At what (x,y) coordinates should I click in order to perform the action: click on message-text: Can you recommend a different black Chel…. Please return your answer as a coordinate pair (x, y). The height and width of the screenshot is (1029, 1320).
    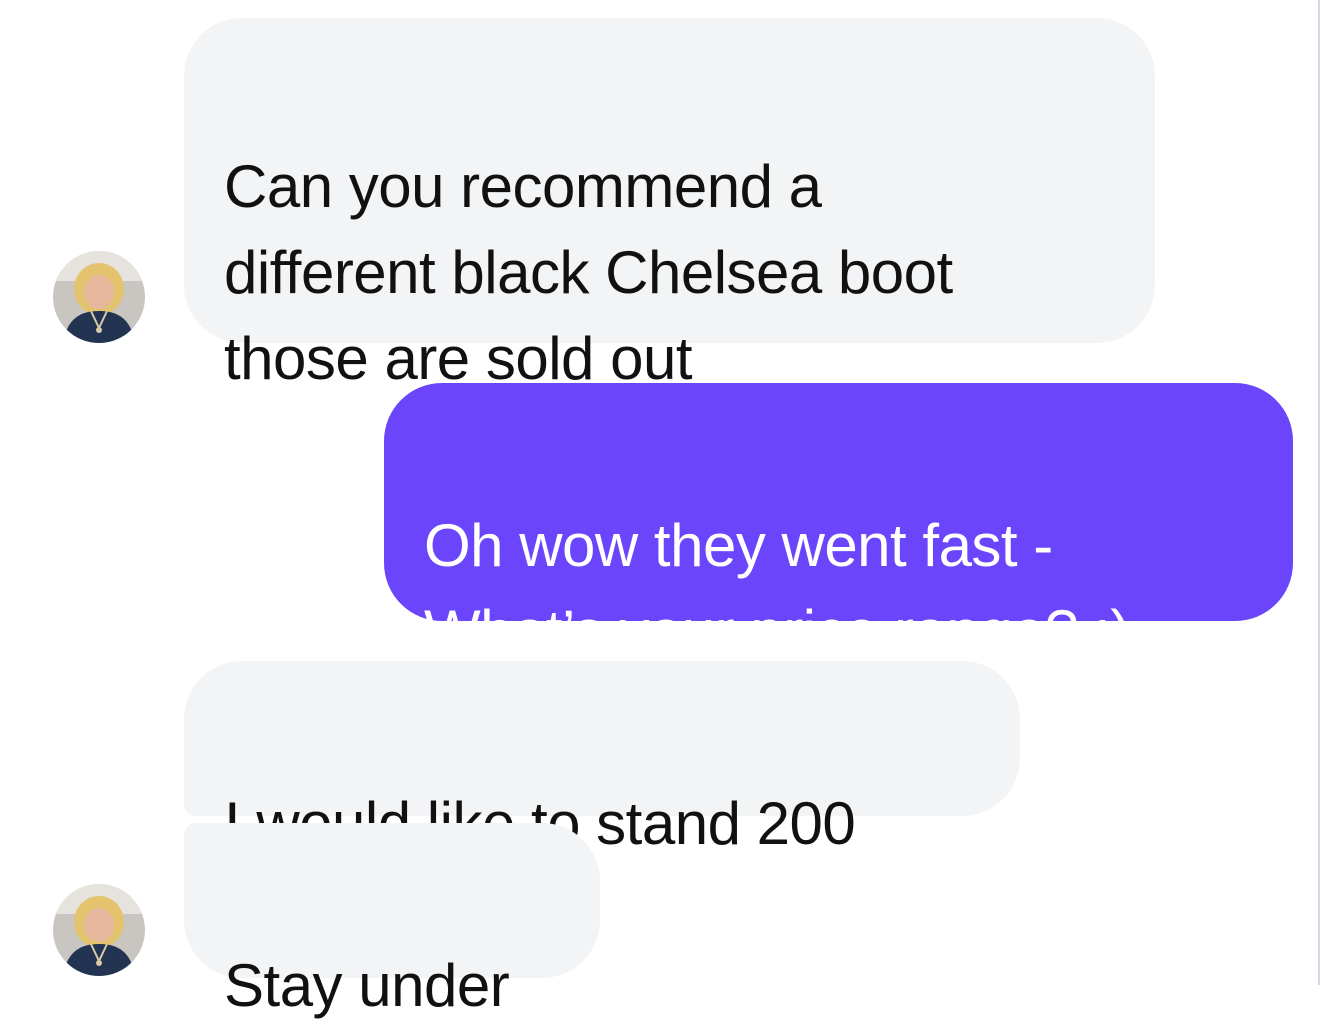
    Looking at the image, I should click on (588, 272).